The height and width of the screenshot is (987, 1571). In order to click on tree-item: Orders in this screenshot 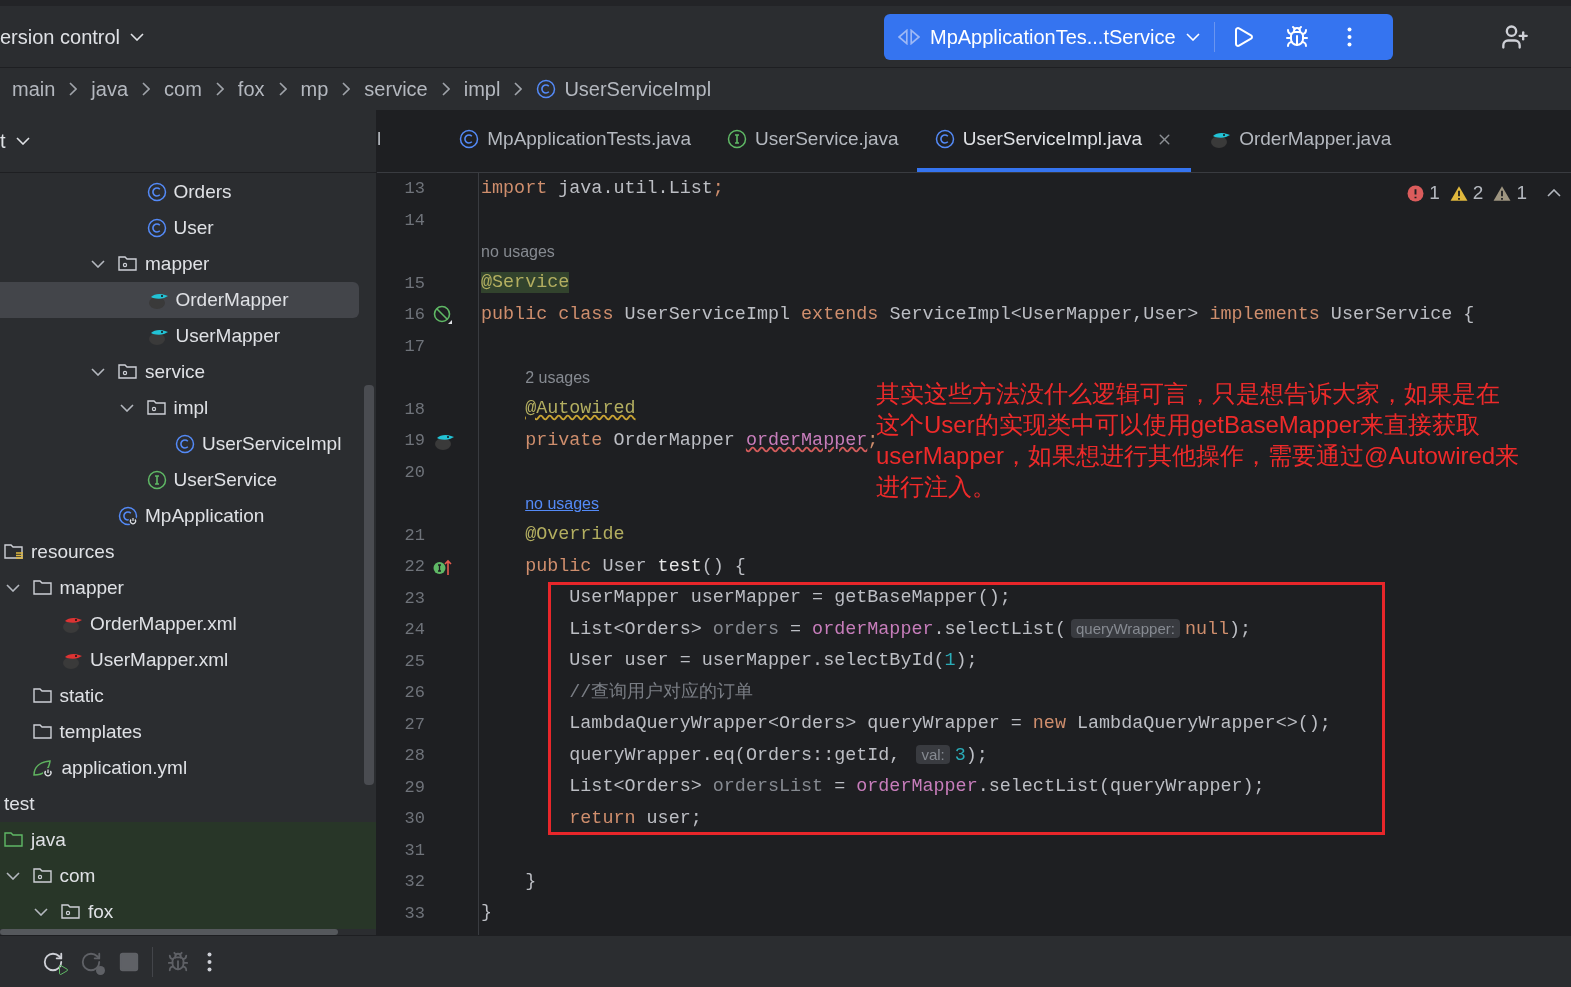, I will do `click(188, 192)`.